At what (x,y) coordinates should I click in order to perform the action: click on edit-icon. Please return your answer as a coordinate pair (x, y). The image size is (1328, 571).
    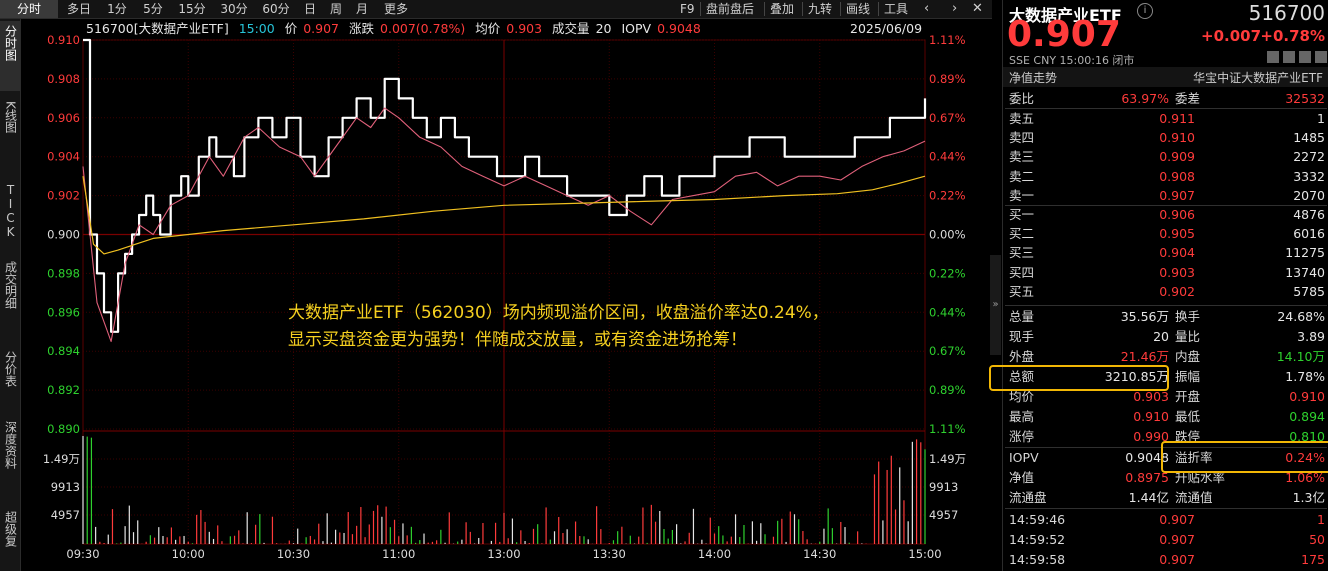
    Looking at the image, I should click on (1273, 57).